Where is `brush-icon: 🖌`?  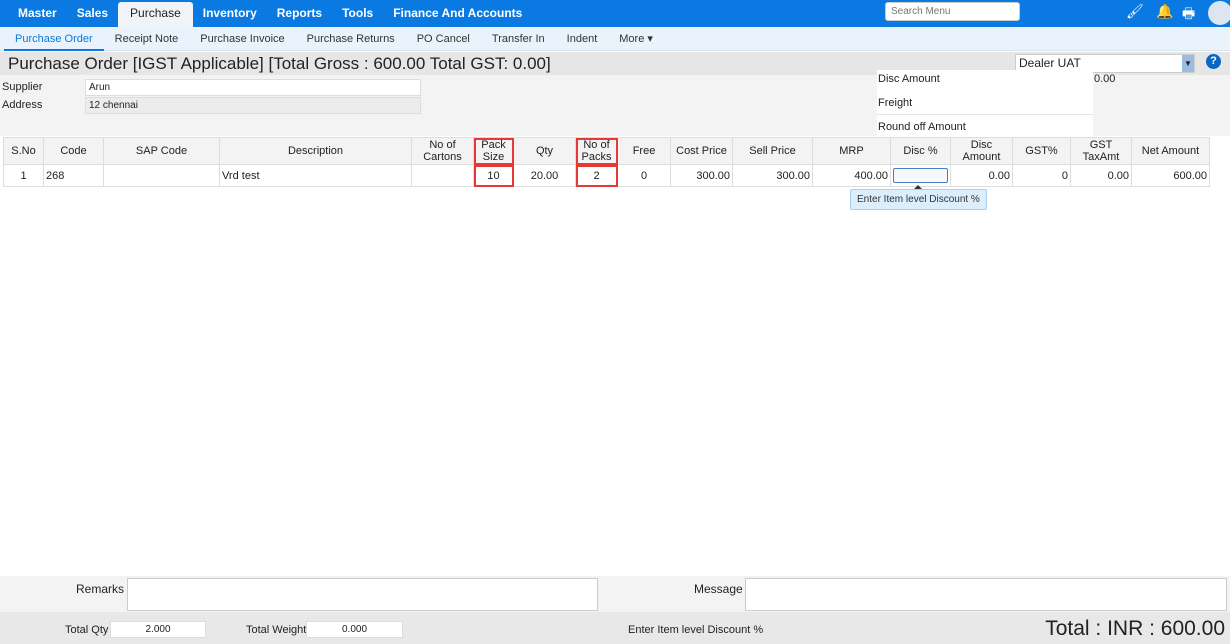 brush-icon: 🖌 is located at coordinates (1135, 11).